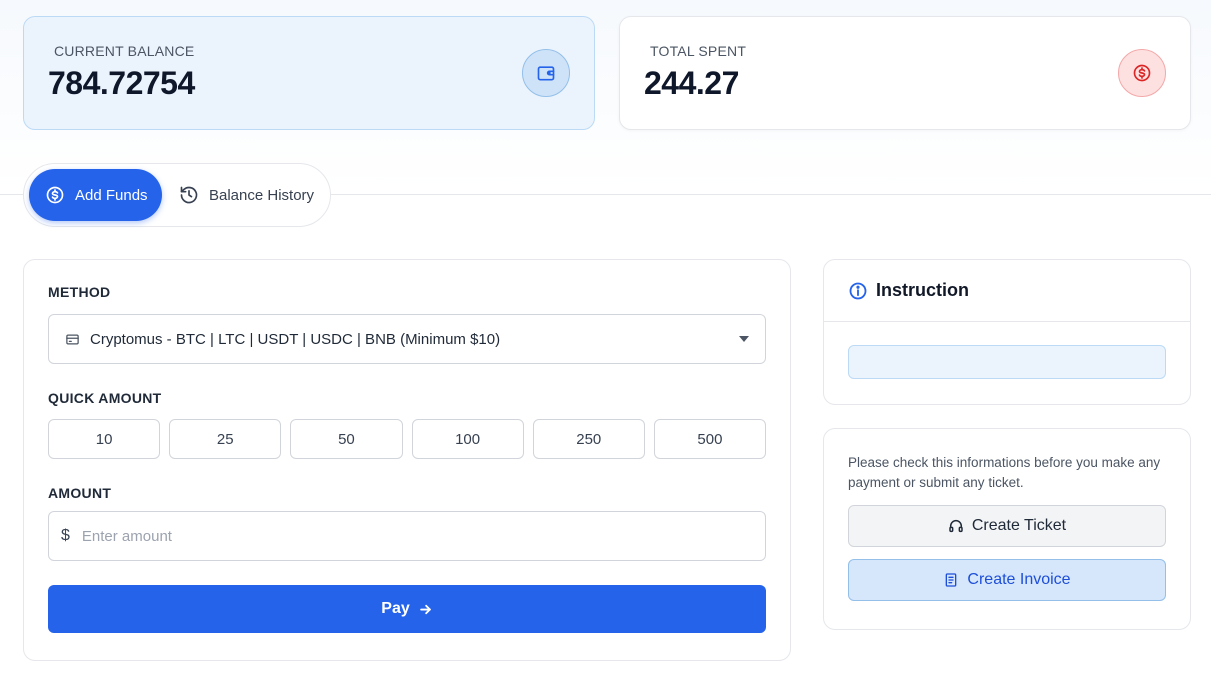  I want to click on tab-balance-history: Balance History, so click(243, 195).